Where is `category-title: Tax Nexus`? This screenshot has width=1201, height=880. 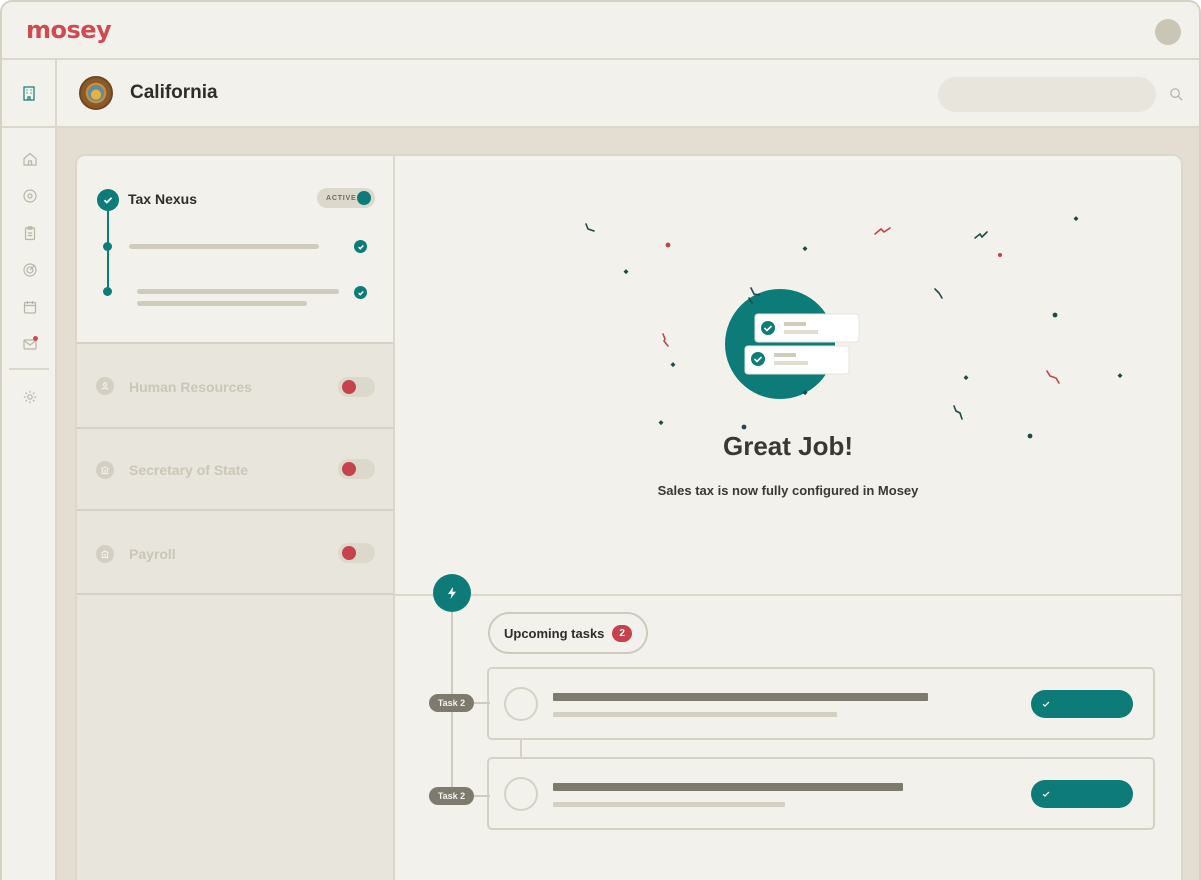
category-title: Tax Nexus is located at coordinates (162, 199).